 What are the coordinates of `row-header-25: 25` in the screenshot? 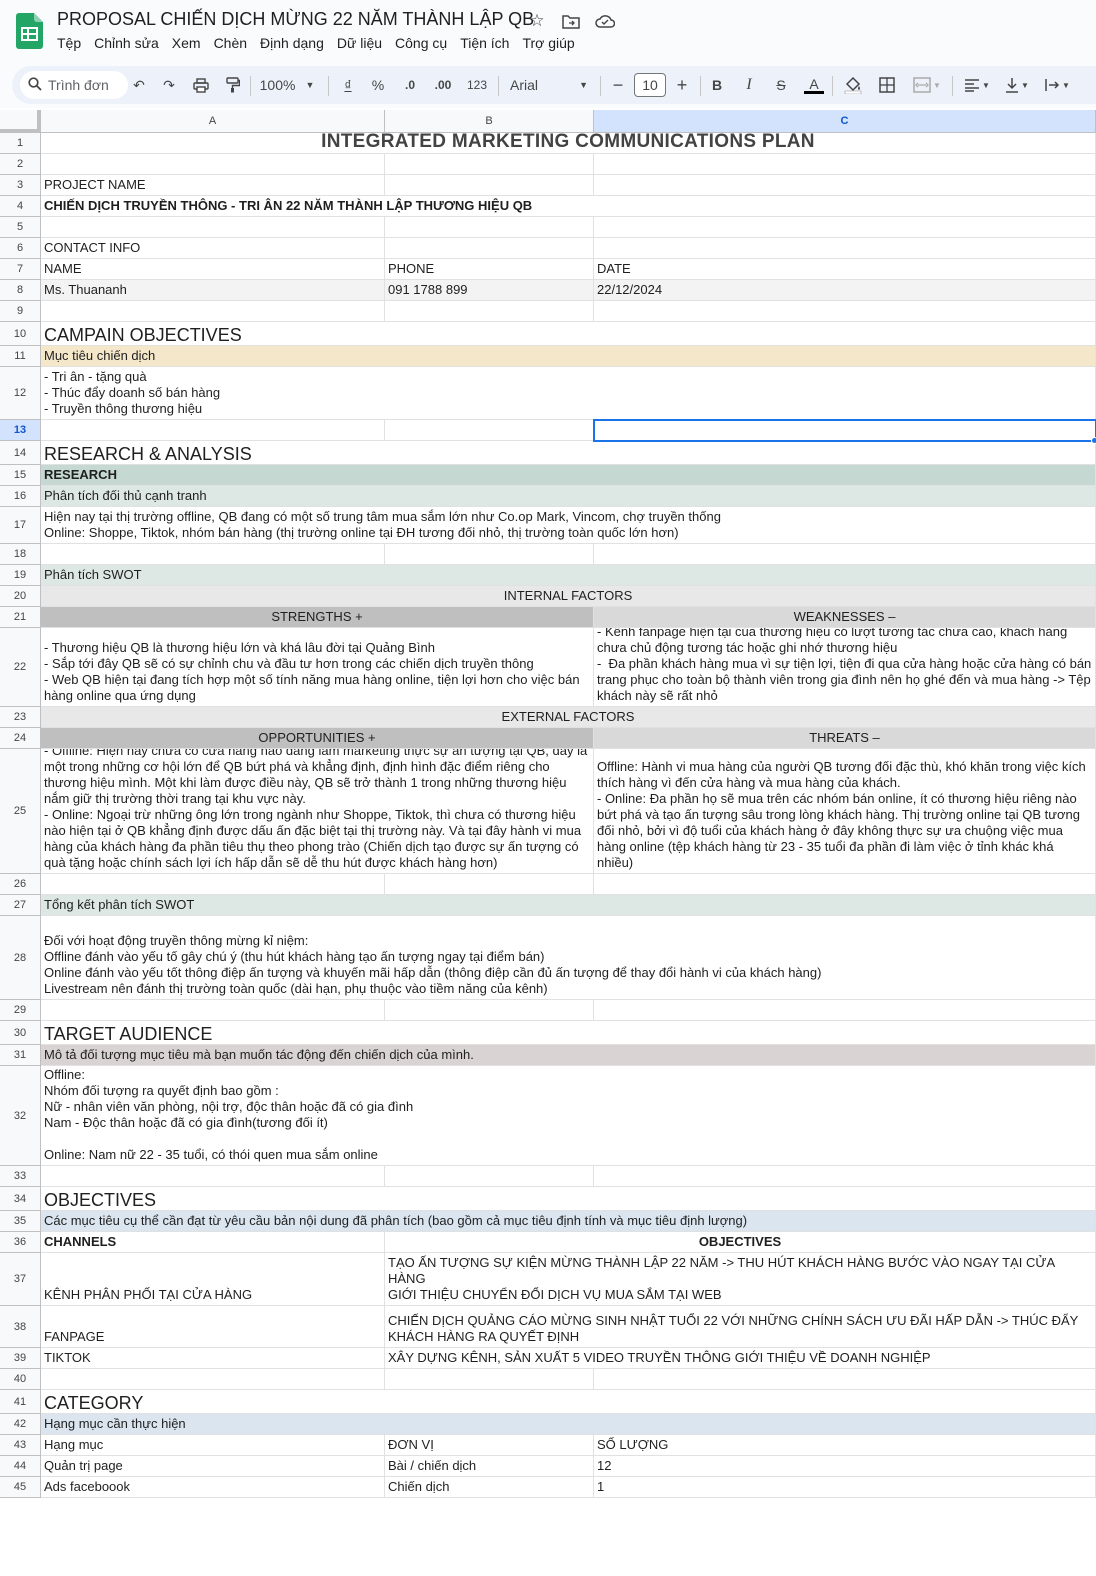 It's located at (20, 811).